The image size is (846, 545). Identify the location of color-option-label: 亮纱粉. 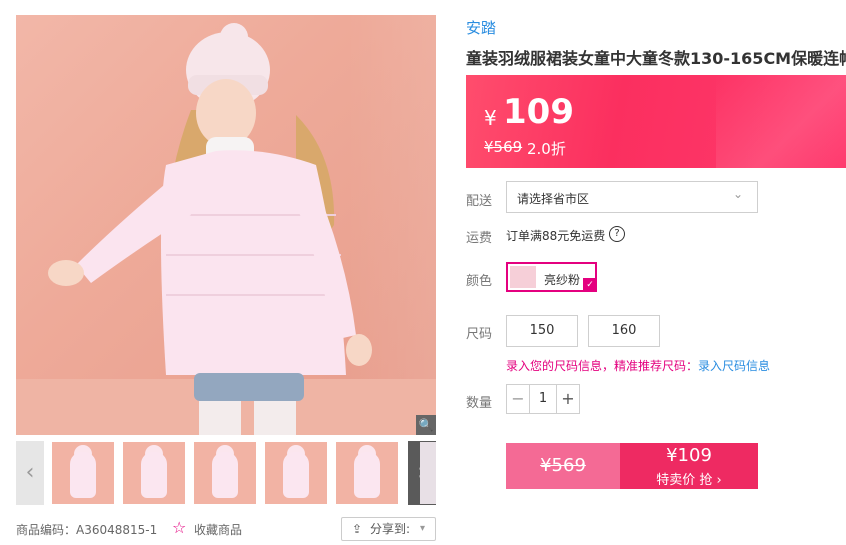
(562, 280).